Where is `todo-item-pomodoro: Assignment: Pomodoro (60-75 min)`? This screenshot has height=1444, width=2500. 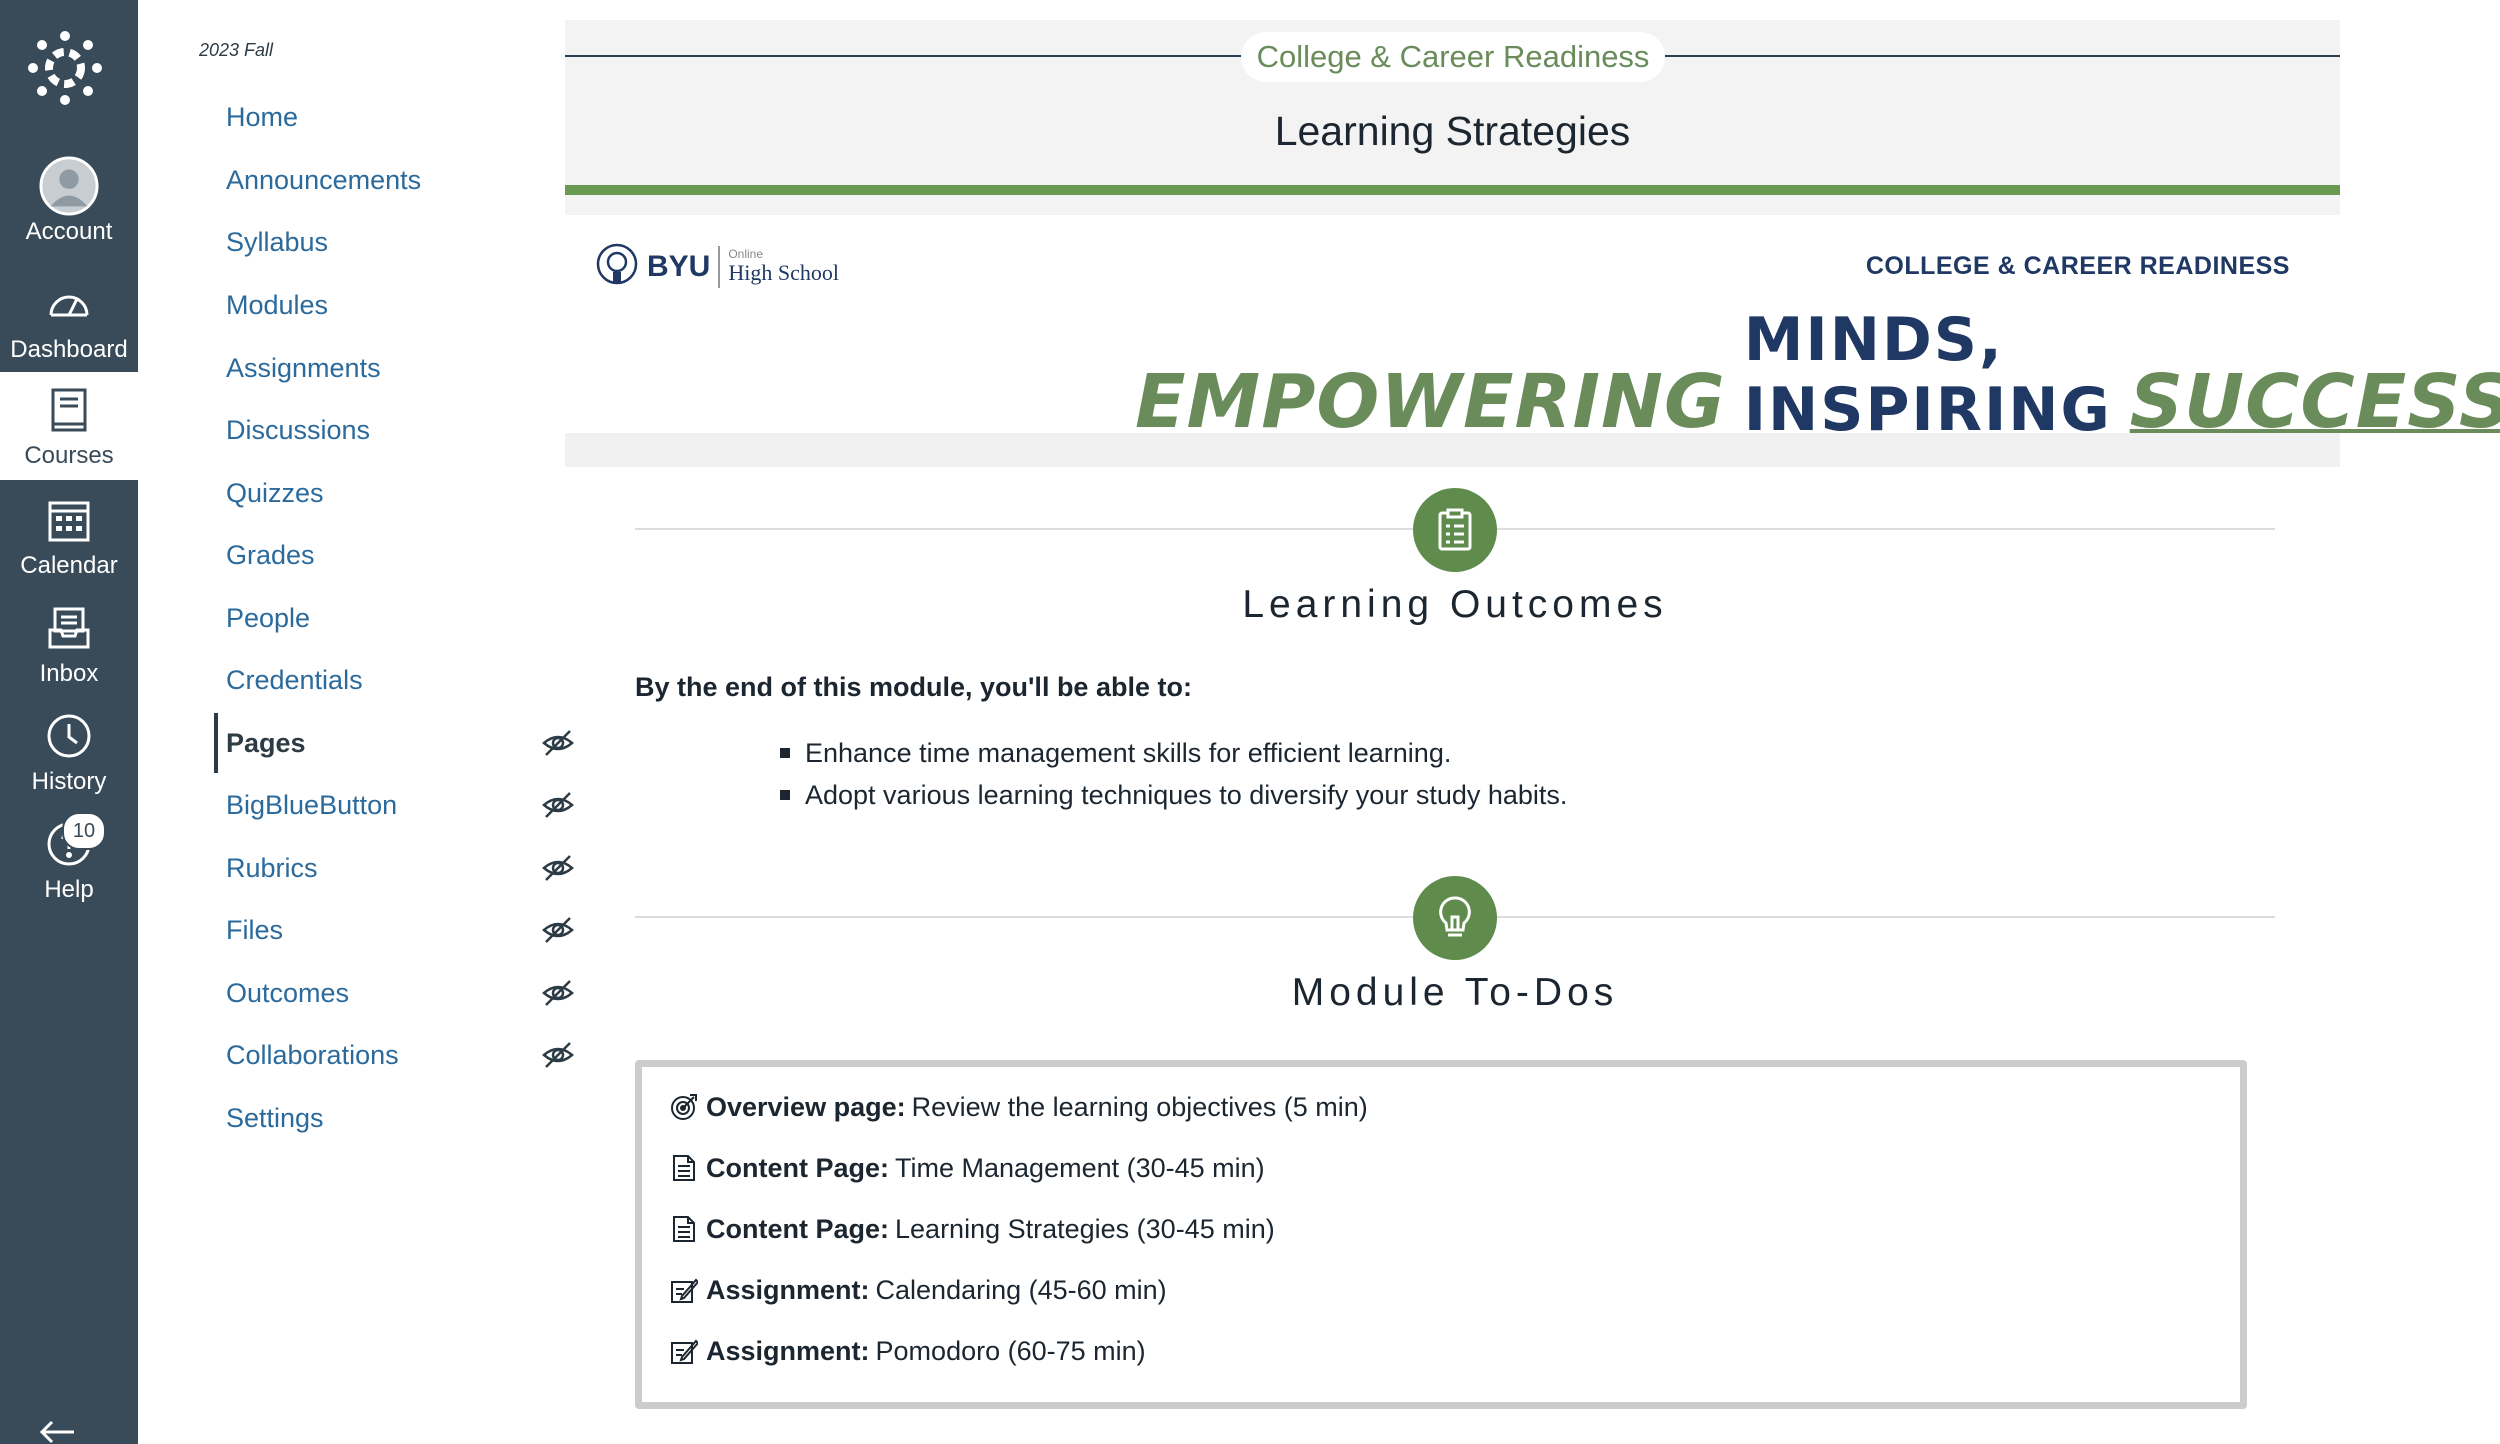 todo-item-pomodoro: Assignment: Pomodoro (60-75 min) is located at coordinates (908, 1351).